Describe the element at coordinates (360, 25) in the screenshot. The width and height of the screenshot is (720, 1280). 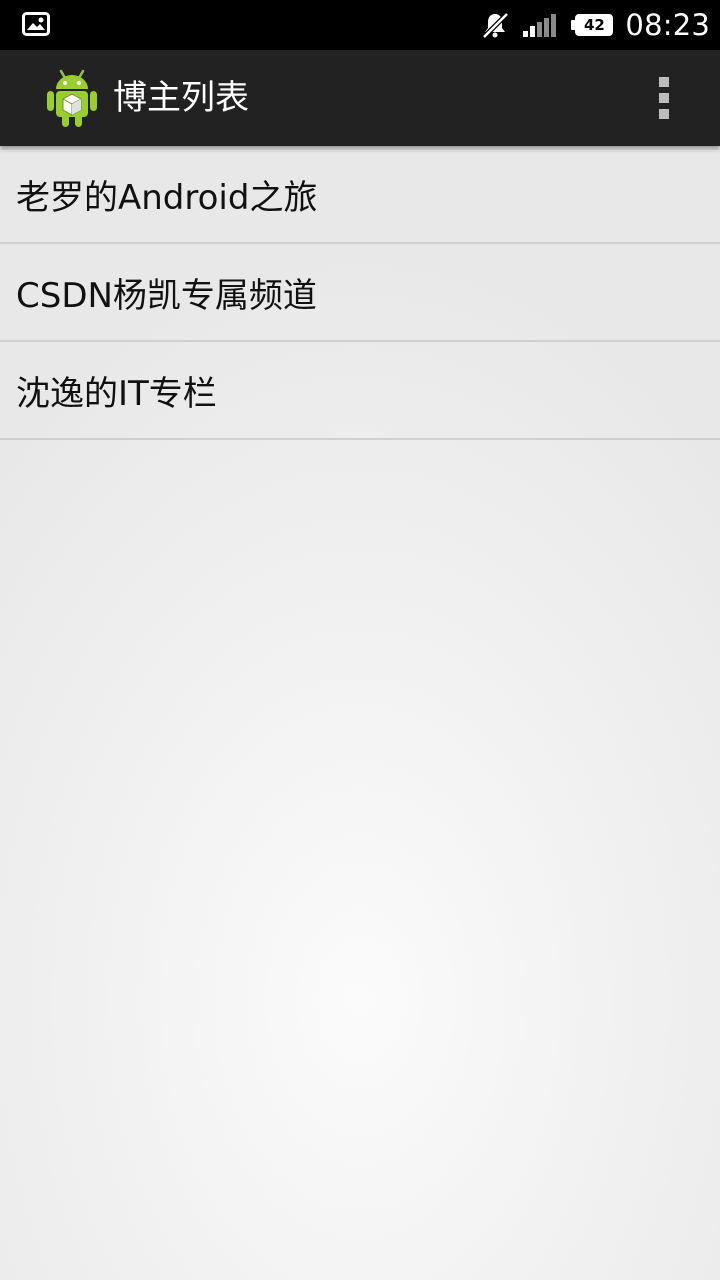
I see `status-bar: 42 08:23` at that location.